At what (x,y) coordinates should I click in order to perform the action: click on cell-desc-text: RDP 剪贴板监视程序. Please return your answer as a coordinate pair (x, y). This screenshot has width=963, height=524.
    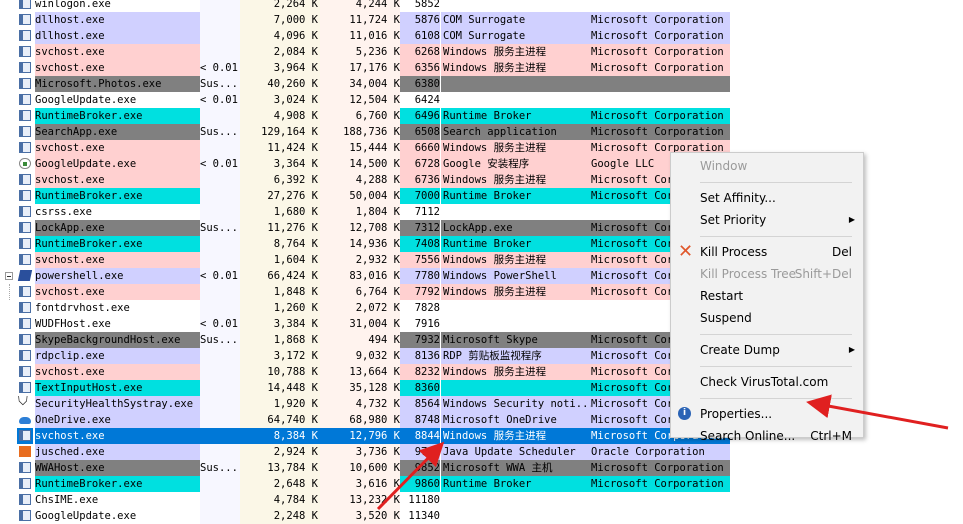
    Looking at the image, I should click on (492, 356).